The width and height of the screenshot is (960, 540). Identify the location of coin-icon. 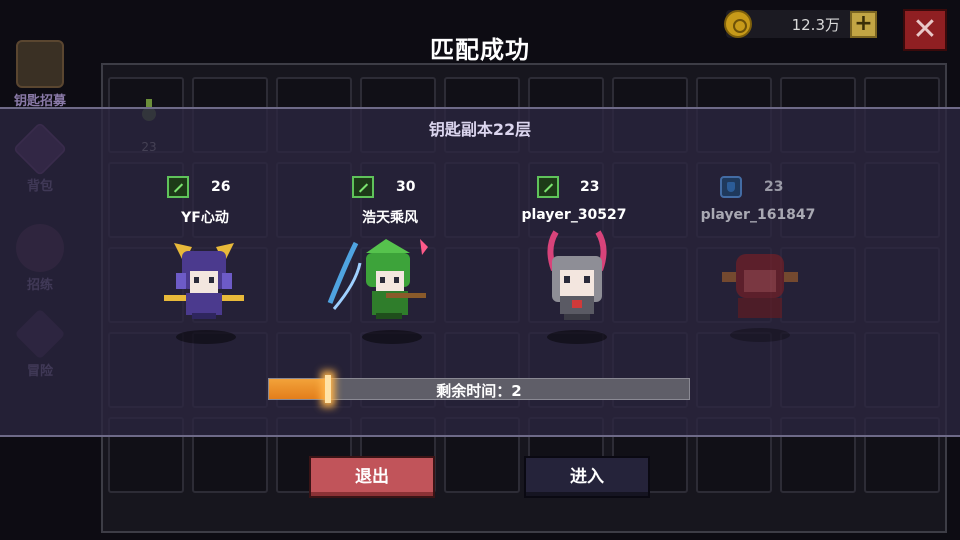
(738, 24).